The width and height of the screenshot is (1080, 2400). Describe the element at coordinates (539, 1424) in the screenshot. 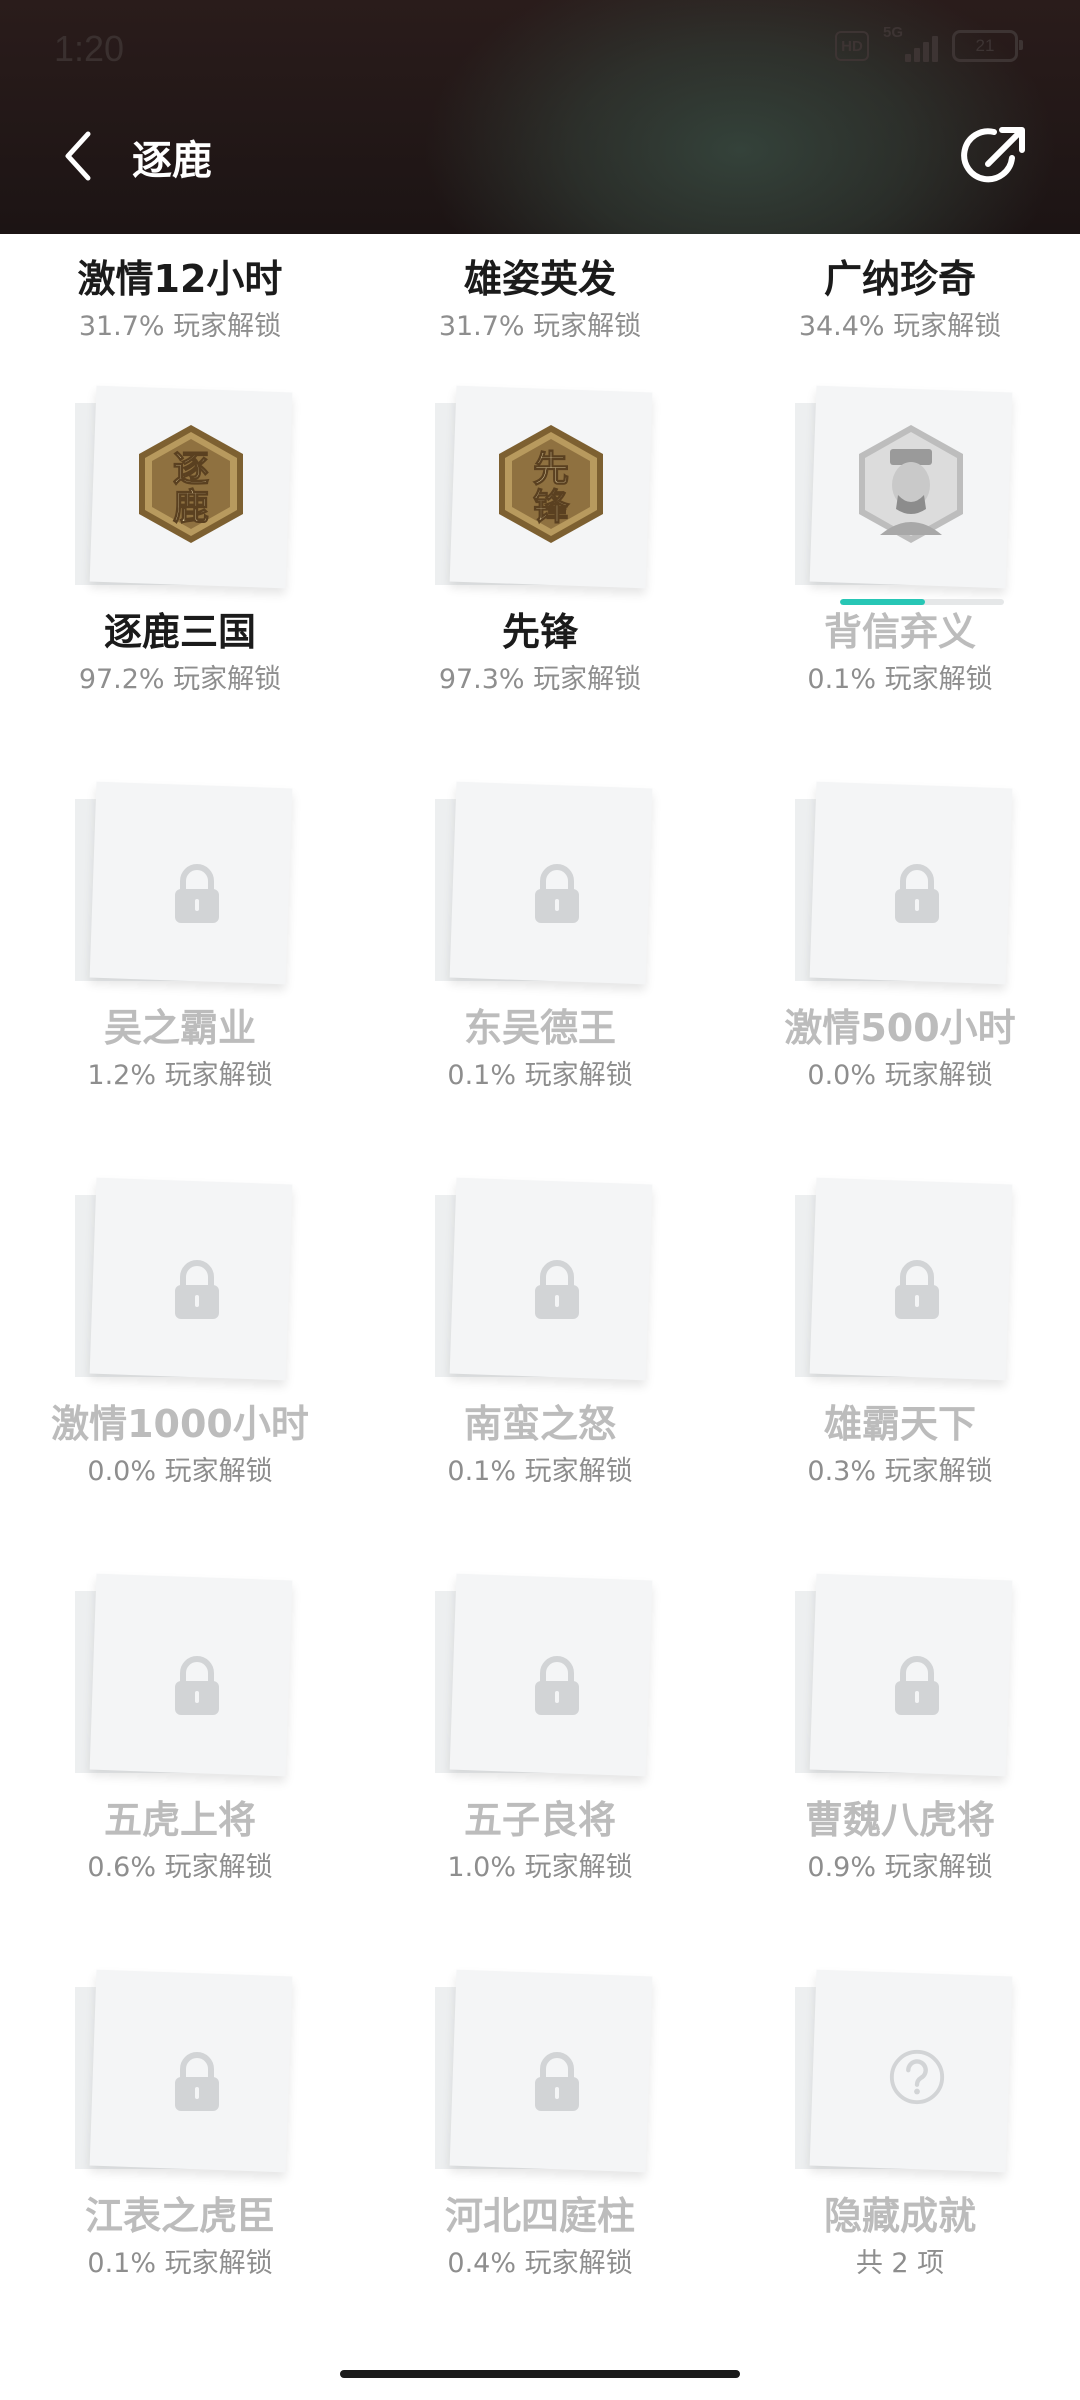

I see `achievement-name: 南蛮之怒` at that location.